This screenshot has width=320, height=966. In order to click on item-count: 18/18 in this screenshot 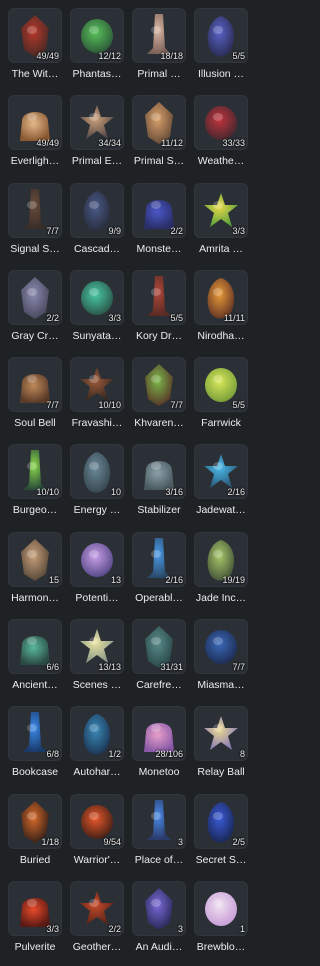, I will do `click(171, 56)`.